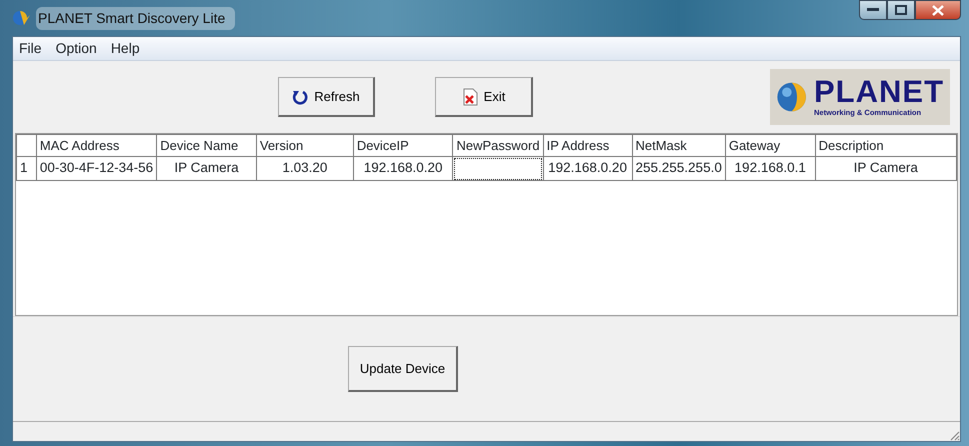 This screenshot has height=446, width=969. Describe the element at coordinates (770, 145) in the screenshot. I see `column-header: Gateway` at that location.